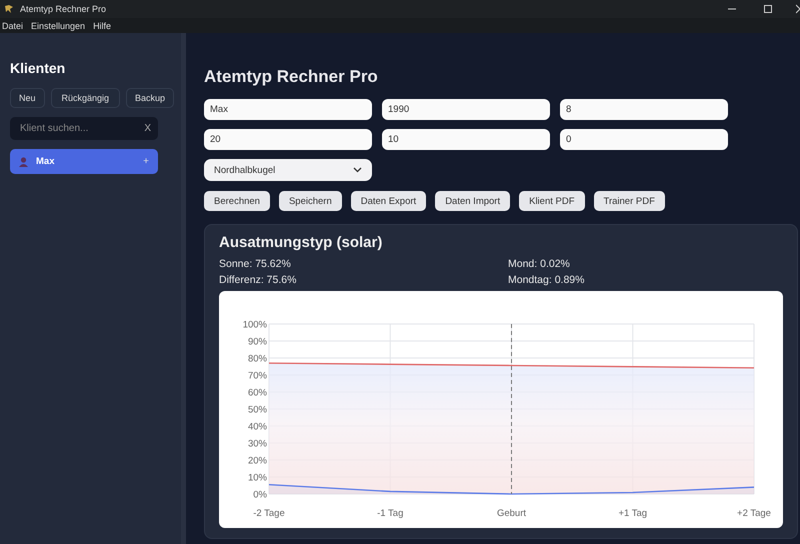  Describe the element at coordinates (466, 109) in the screenshot. I see `input-field: 1990` at that location.